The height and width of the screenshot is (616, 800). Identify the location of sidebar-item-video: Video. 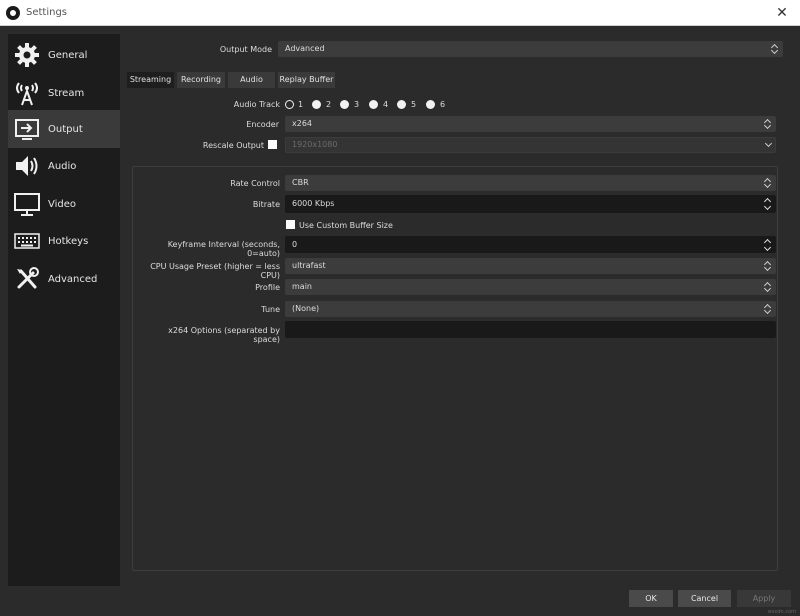
(64, 204).